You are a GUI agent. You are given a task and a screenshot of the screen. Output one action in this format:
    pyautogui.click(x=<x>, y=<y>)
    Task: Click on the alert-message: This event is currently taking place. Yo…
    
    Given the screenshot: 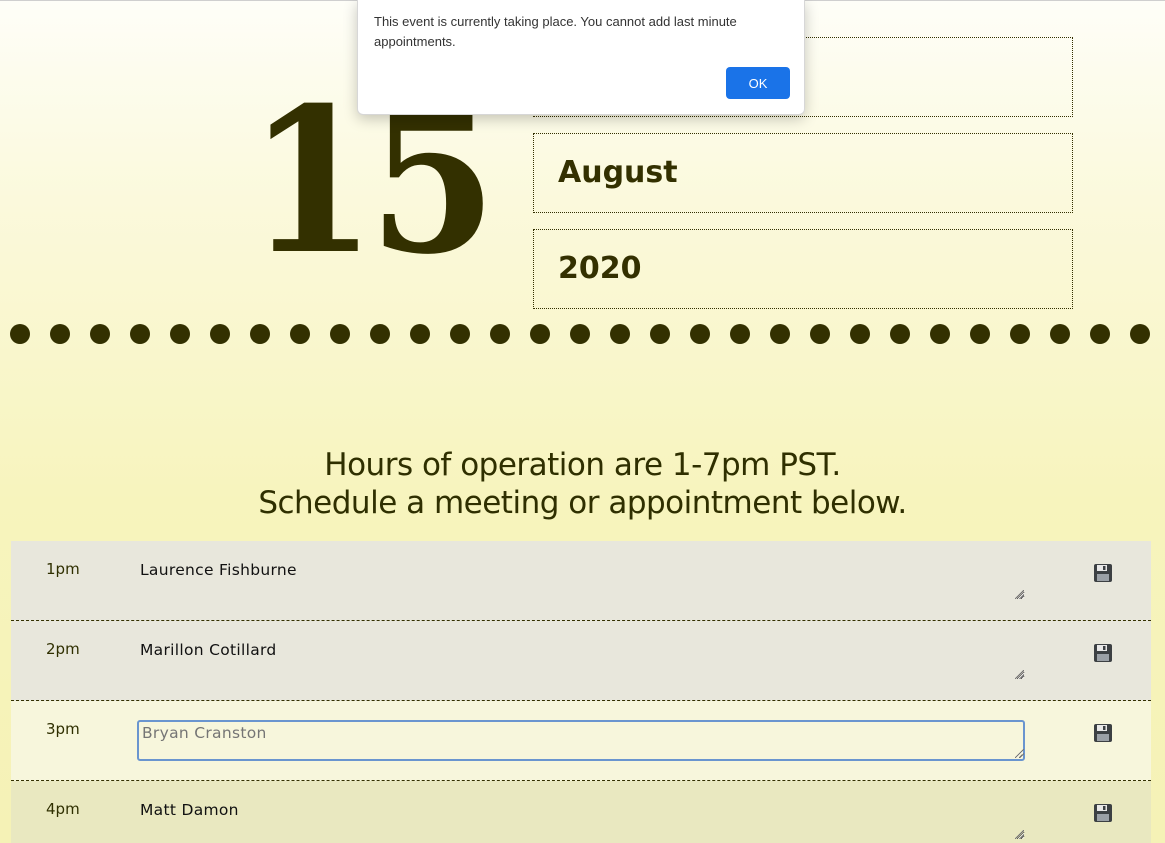 What is the action you would take?
    pyautogui.click(x=555, y=31)
    